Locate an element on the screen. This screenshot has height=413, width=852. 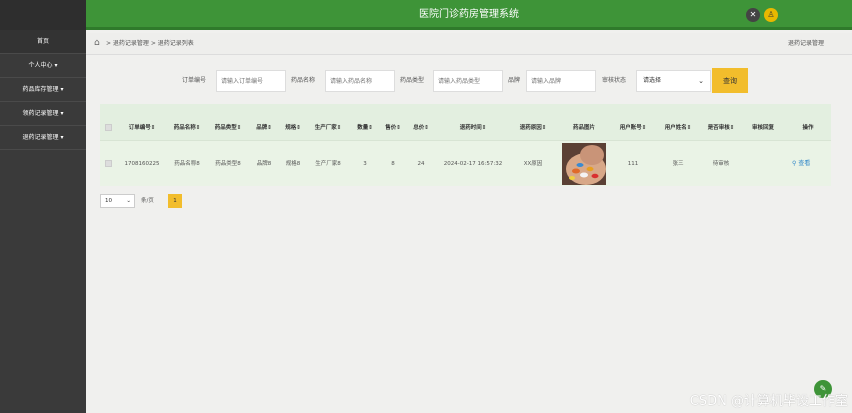
cell-price: 8 is located at coordinates (393, 164).